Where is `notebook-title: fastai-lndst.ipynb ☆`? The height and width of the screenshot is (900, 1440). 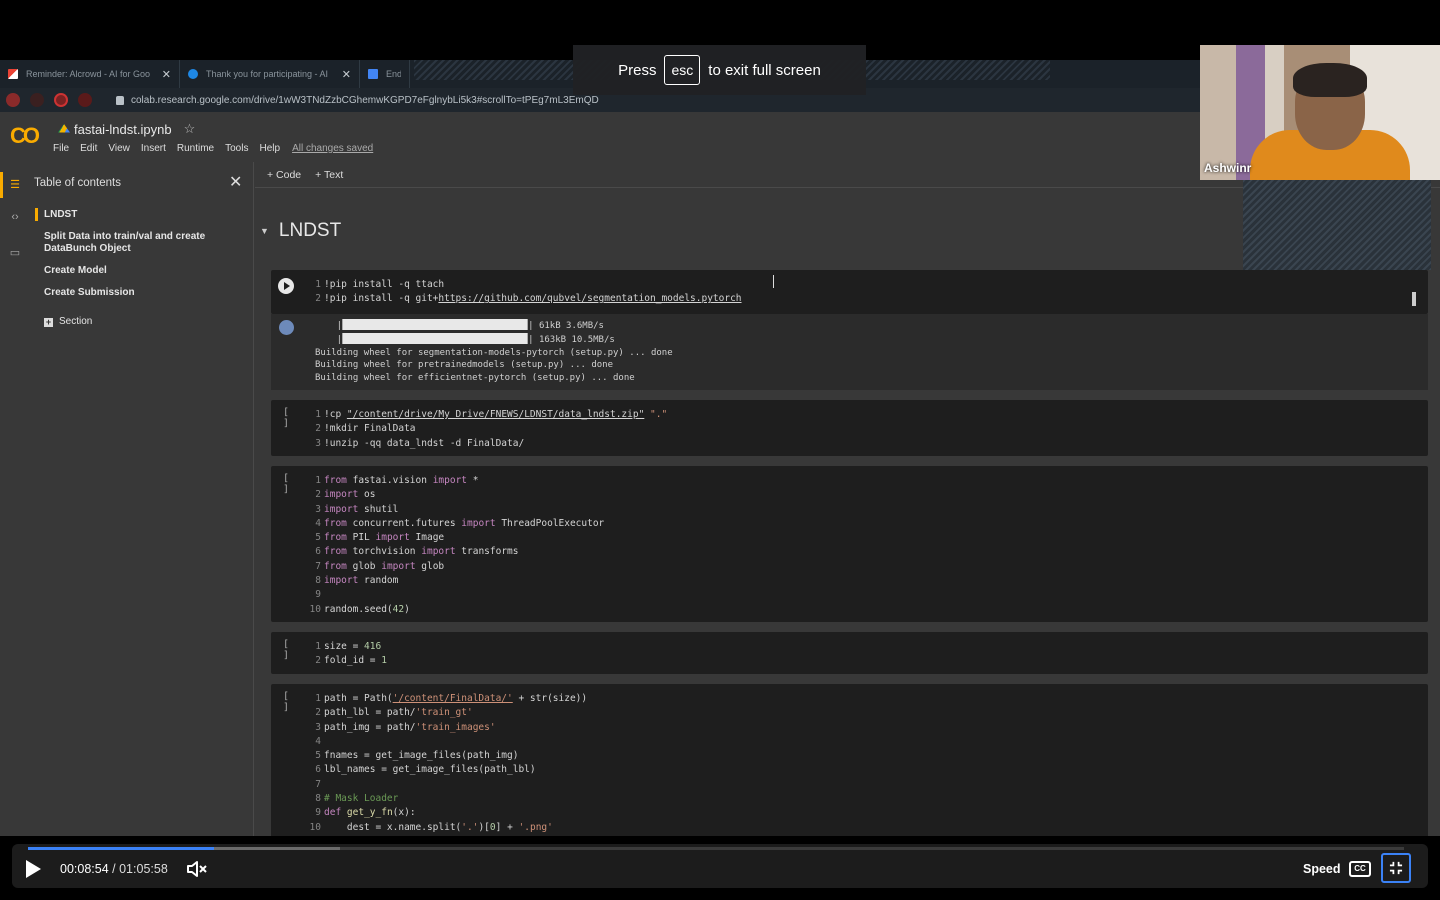
notebook-title: fastai-lndst.ipynb ☆ is located at coordinates (126, 129).